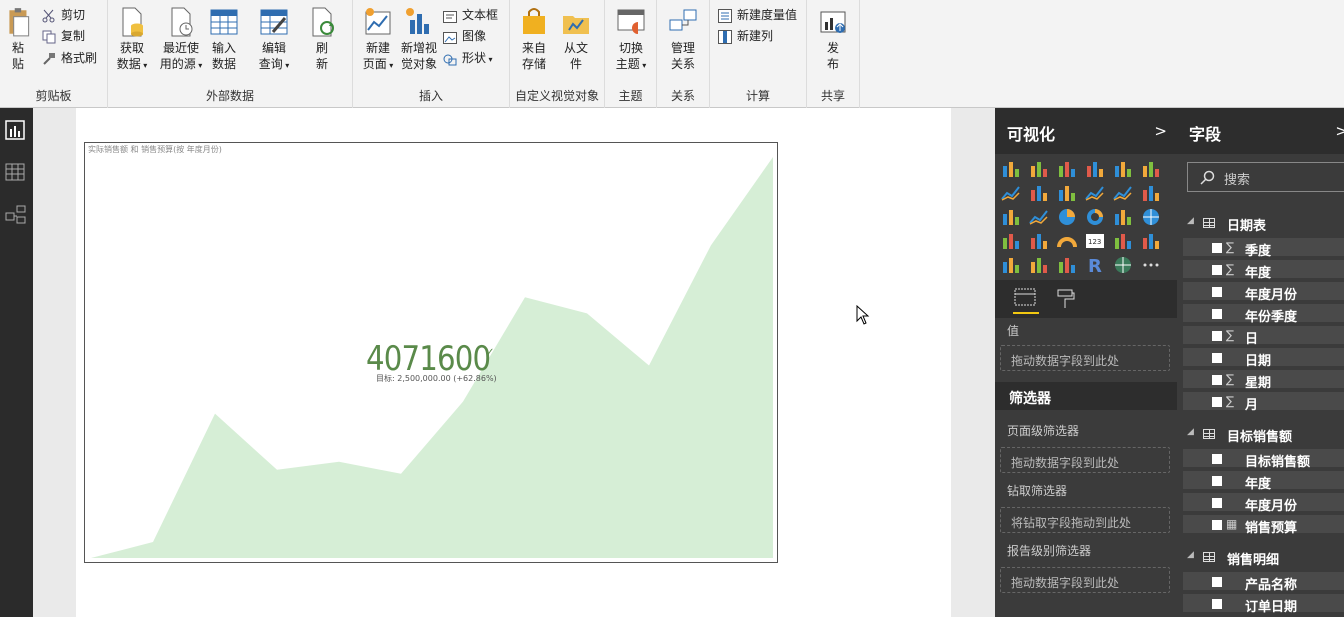 This screenshot has height=617, width=1344. I want to click on textbox-button: 文本框, so click(470, 15).